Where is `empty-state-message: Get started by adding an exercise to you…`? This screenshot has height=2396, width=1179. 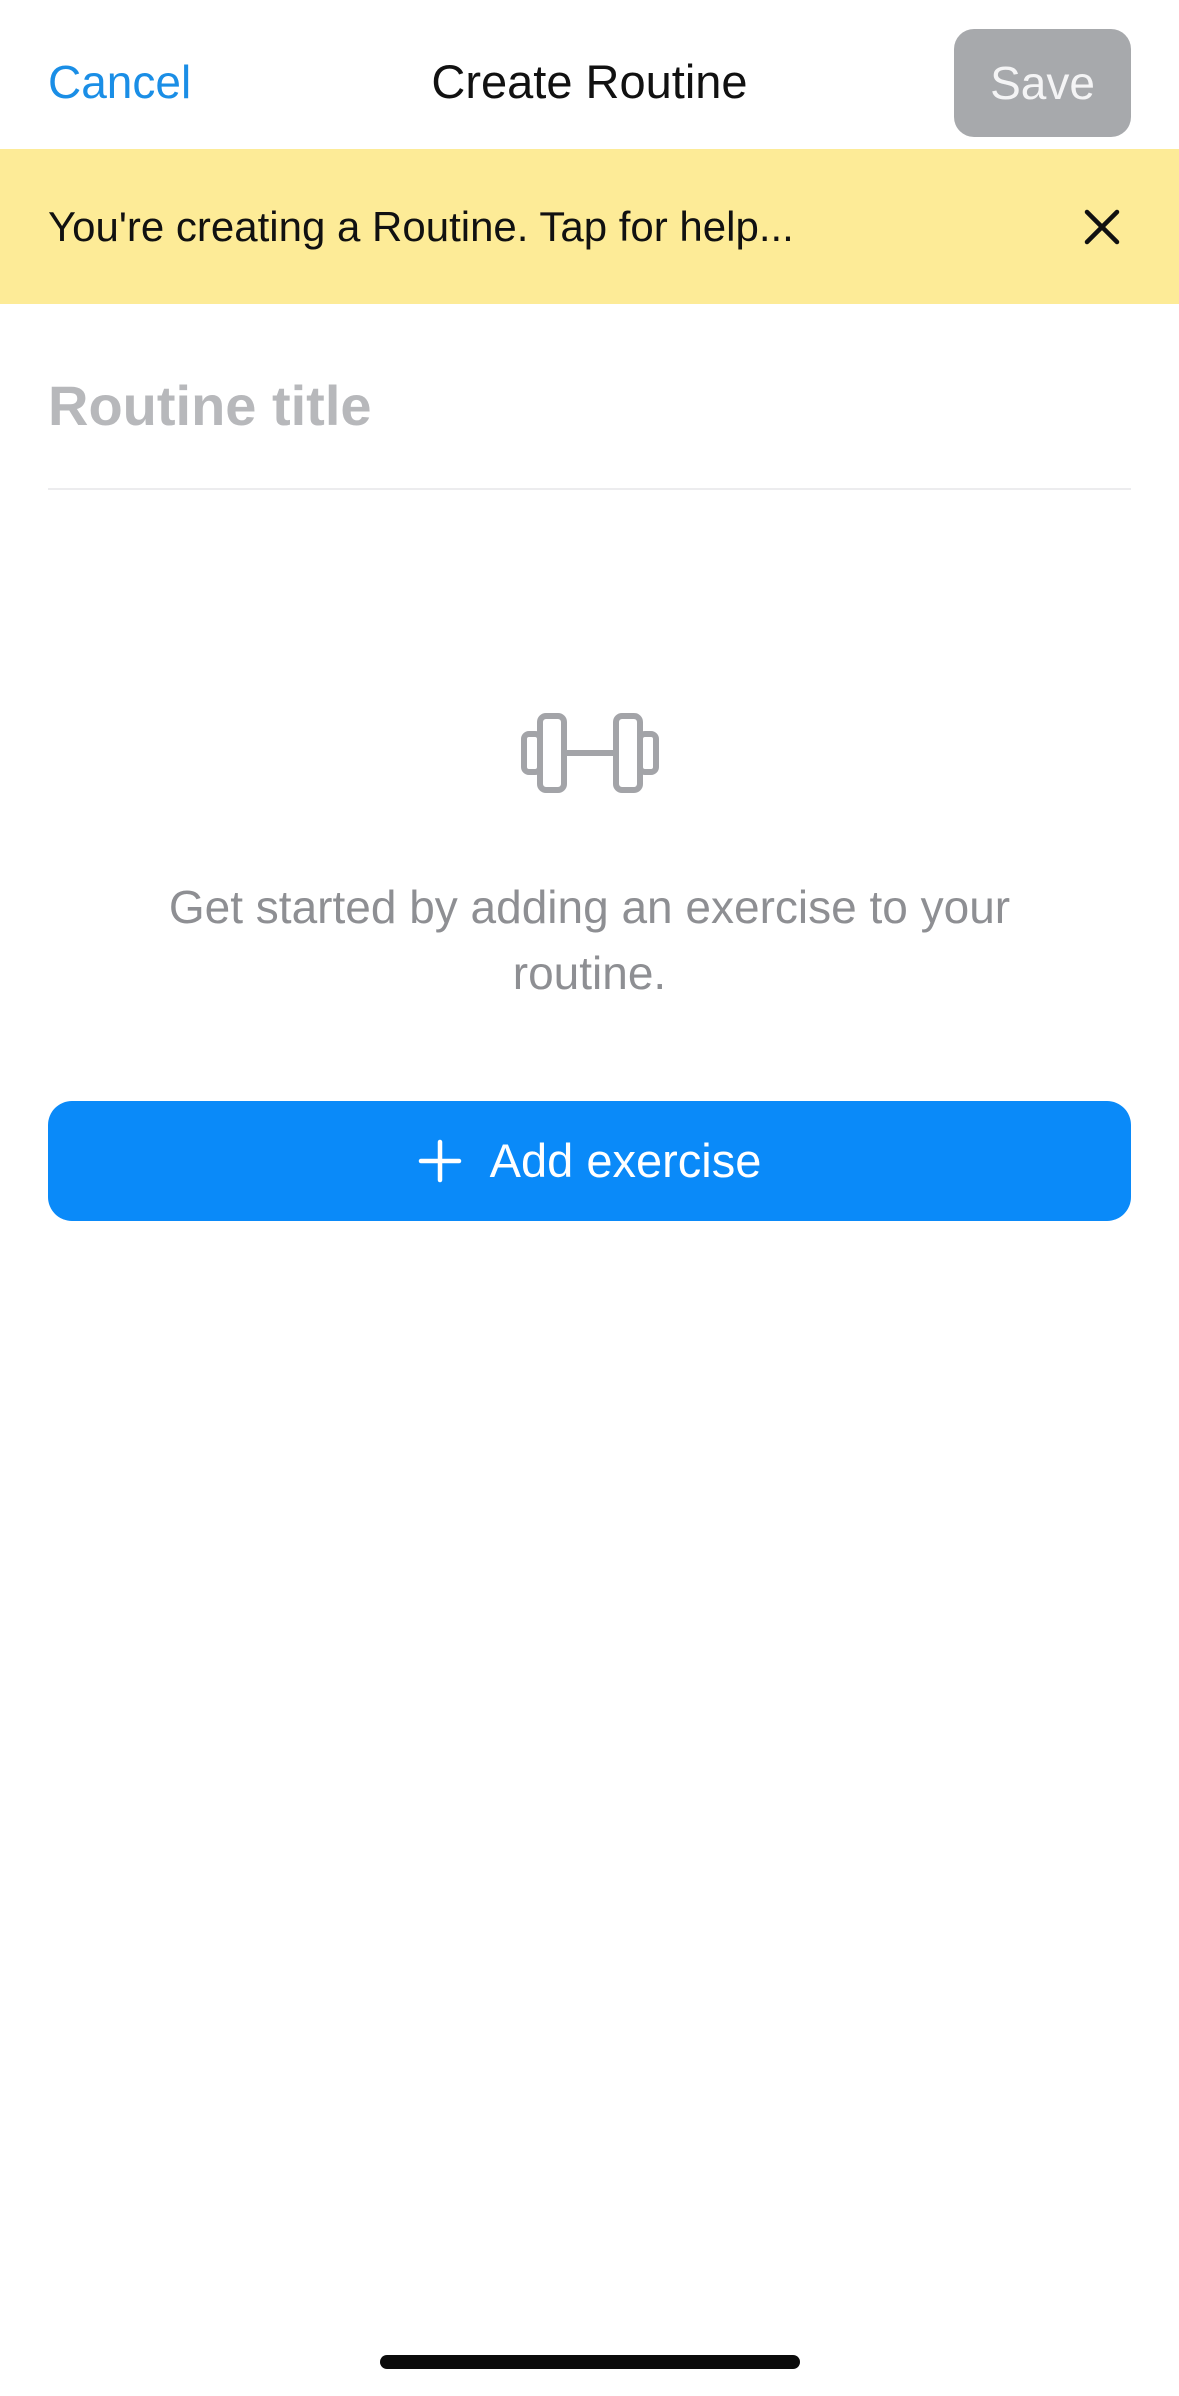 empty-state-message: Get started by adding an exercise to you… is located at coordinates (589, 940).